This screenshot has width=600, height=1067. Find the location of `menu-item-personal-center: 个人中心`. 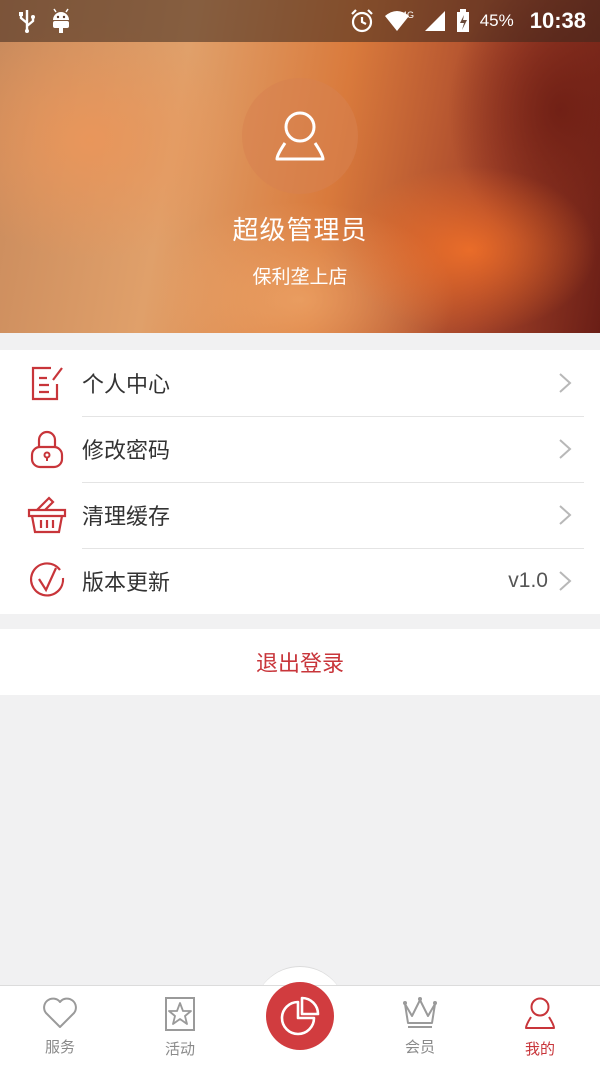

menu-item-personal-center: 个人中心 is located at coordinates (300, 383).